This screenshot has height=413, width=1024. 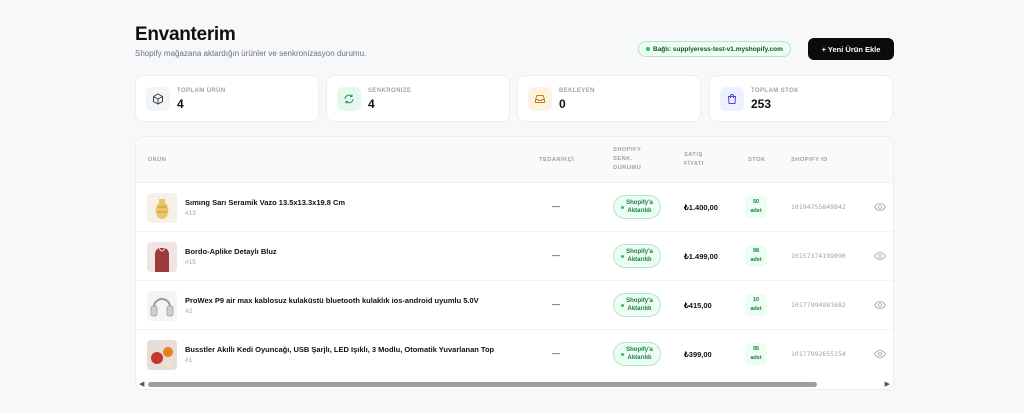 I want to click on price-cell: ₺1.400,00, so click(x=701, y=207).